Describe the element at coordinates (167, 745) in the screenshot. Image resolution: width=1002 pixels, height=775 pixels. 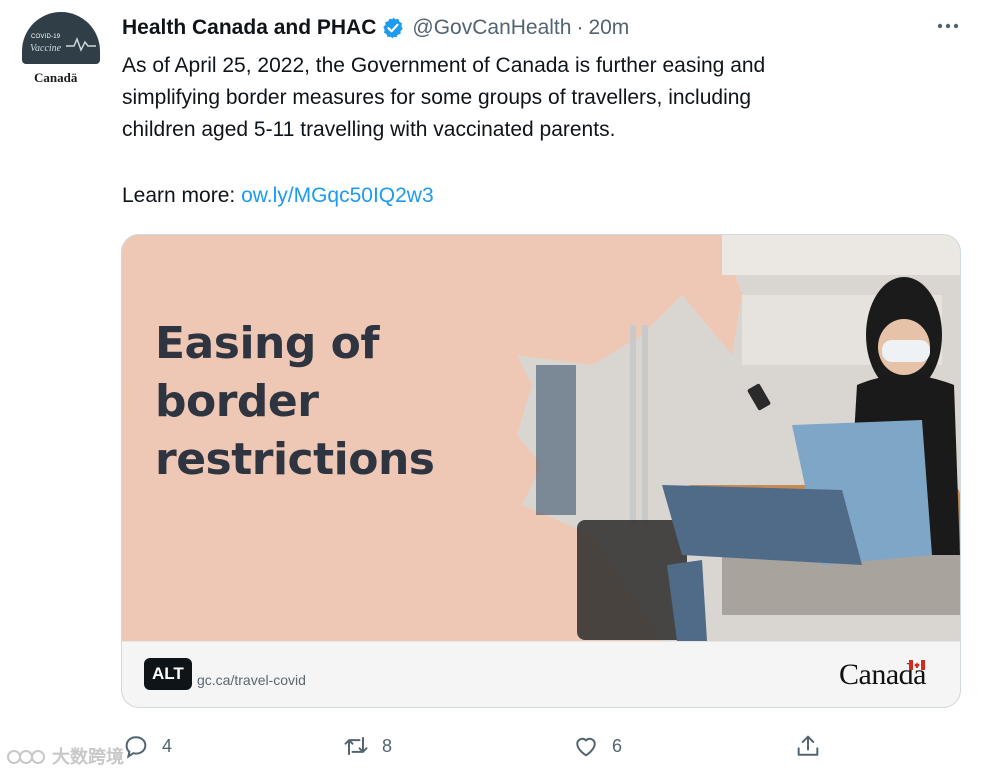
I see `reply-count: 4` at that location.